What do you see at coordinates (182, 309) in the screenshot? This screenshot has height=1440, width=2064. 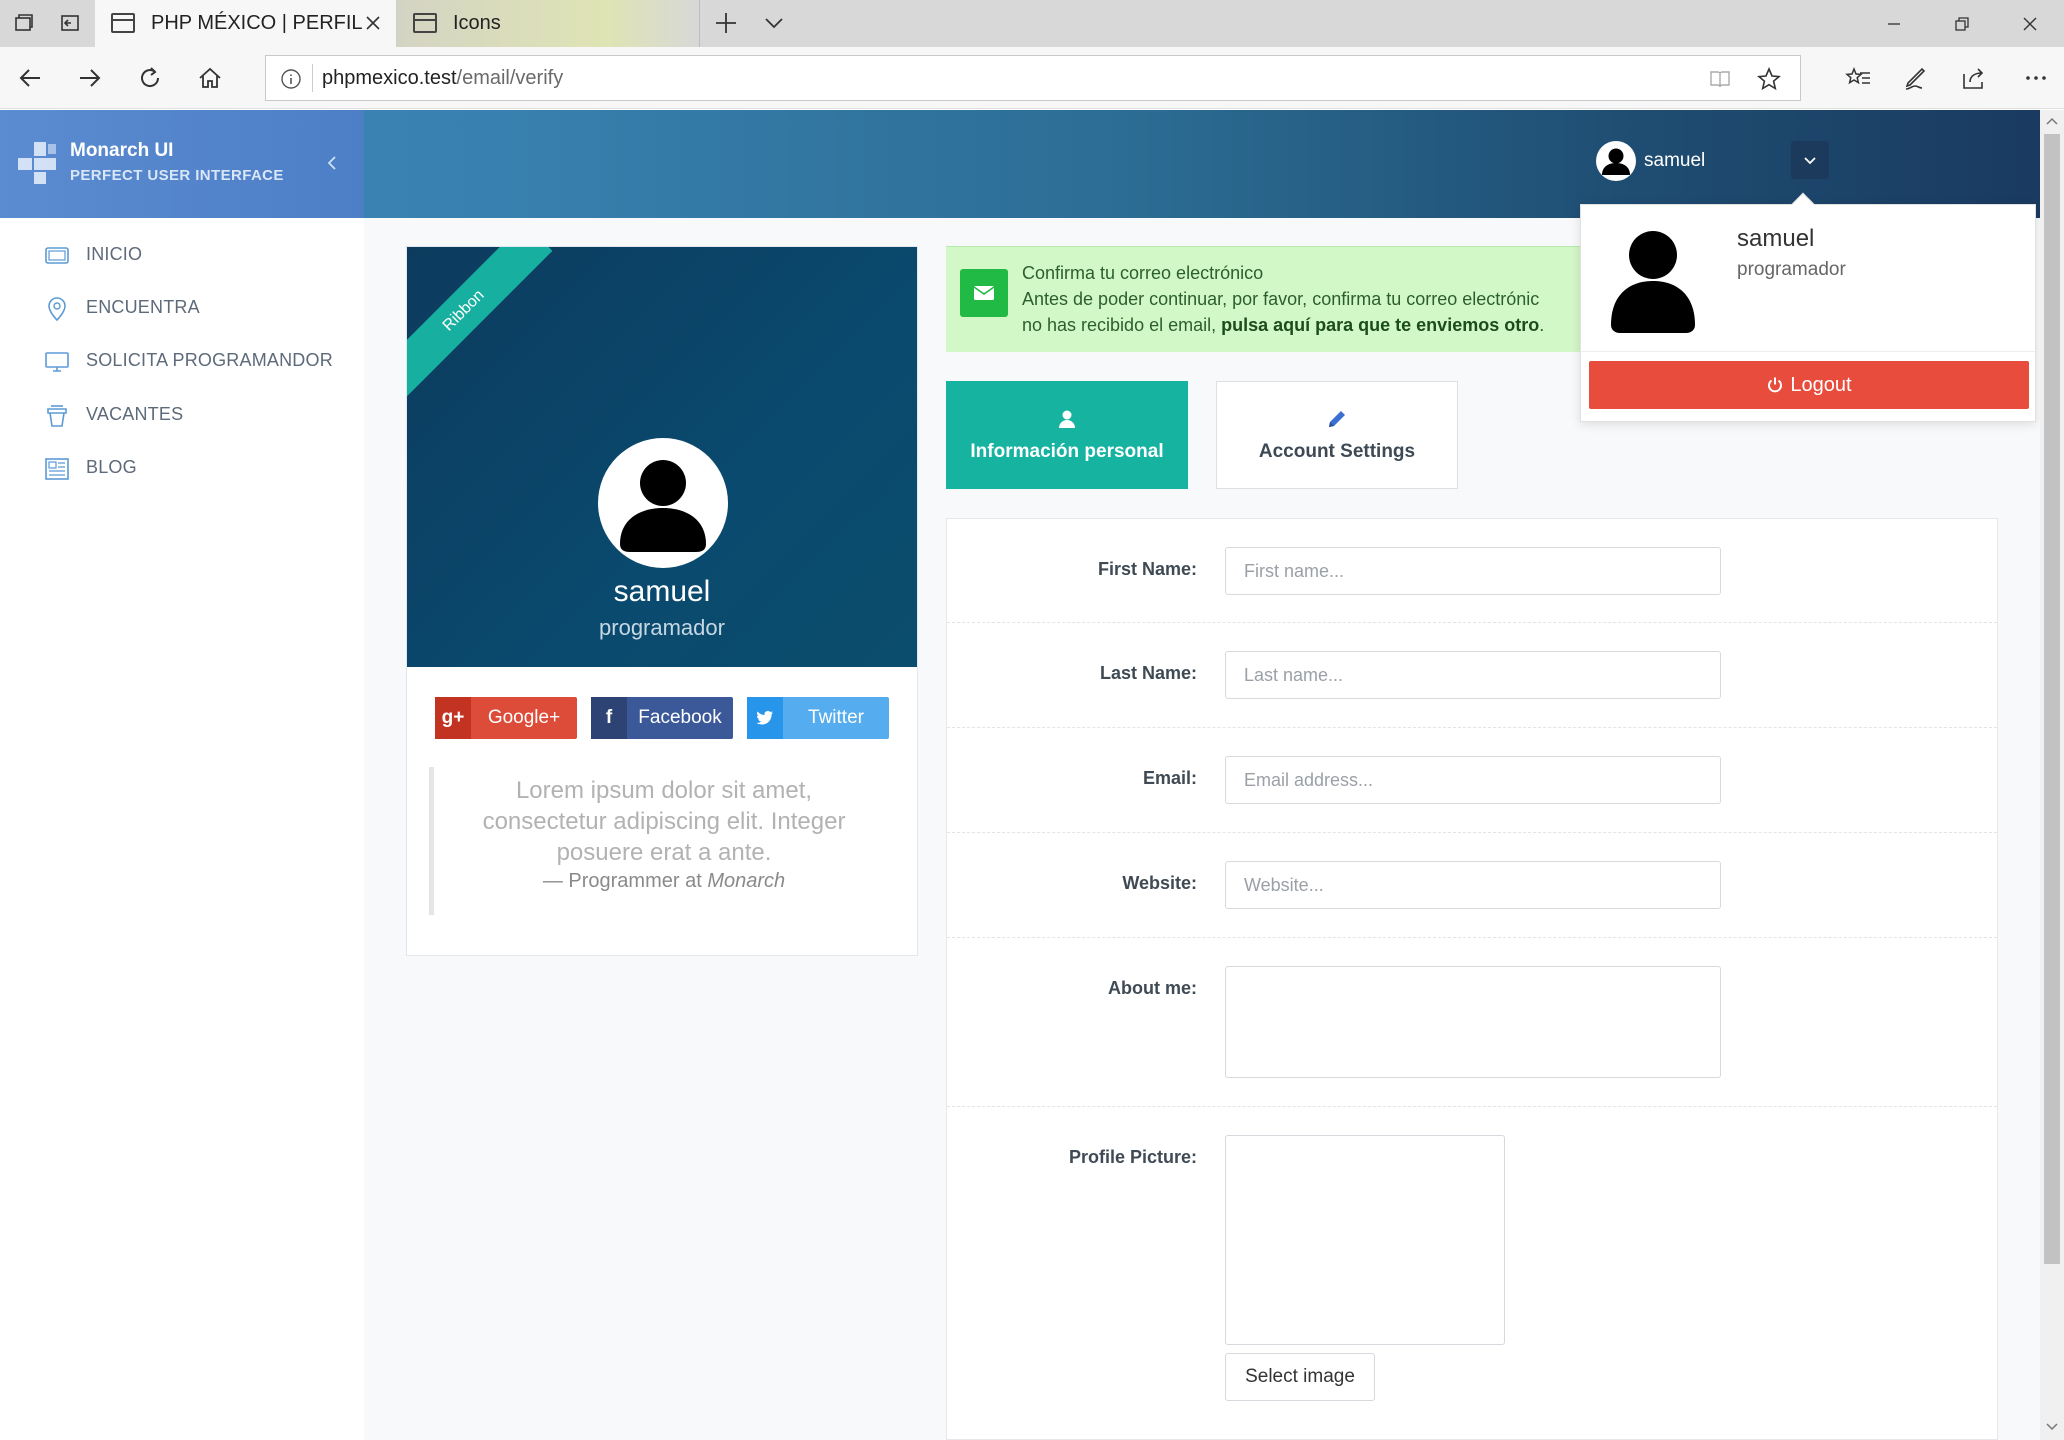 I see `sidebar-item-encuentra: ENCUENTRA` at bounding box center [182, 309].